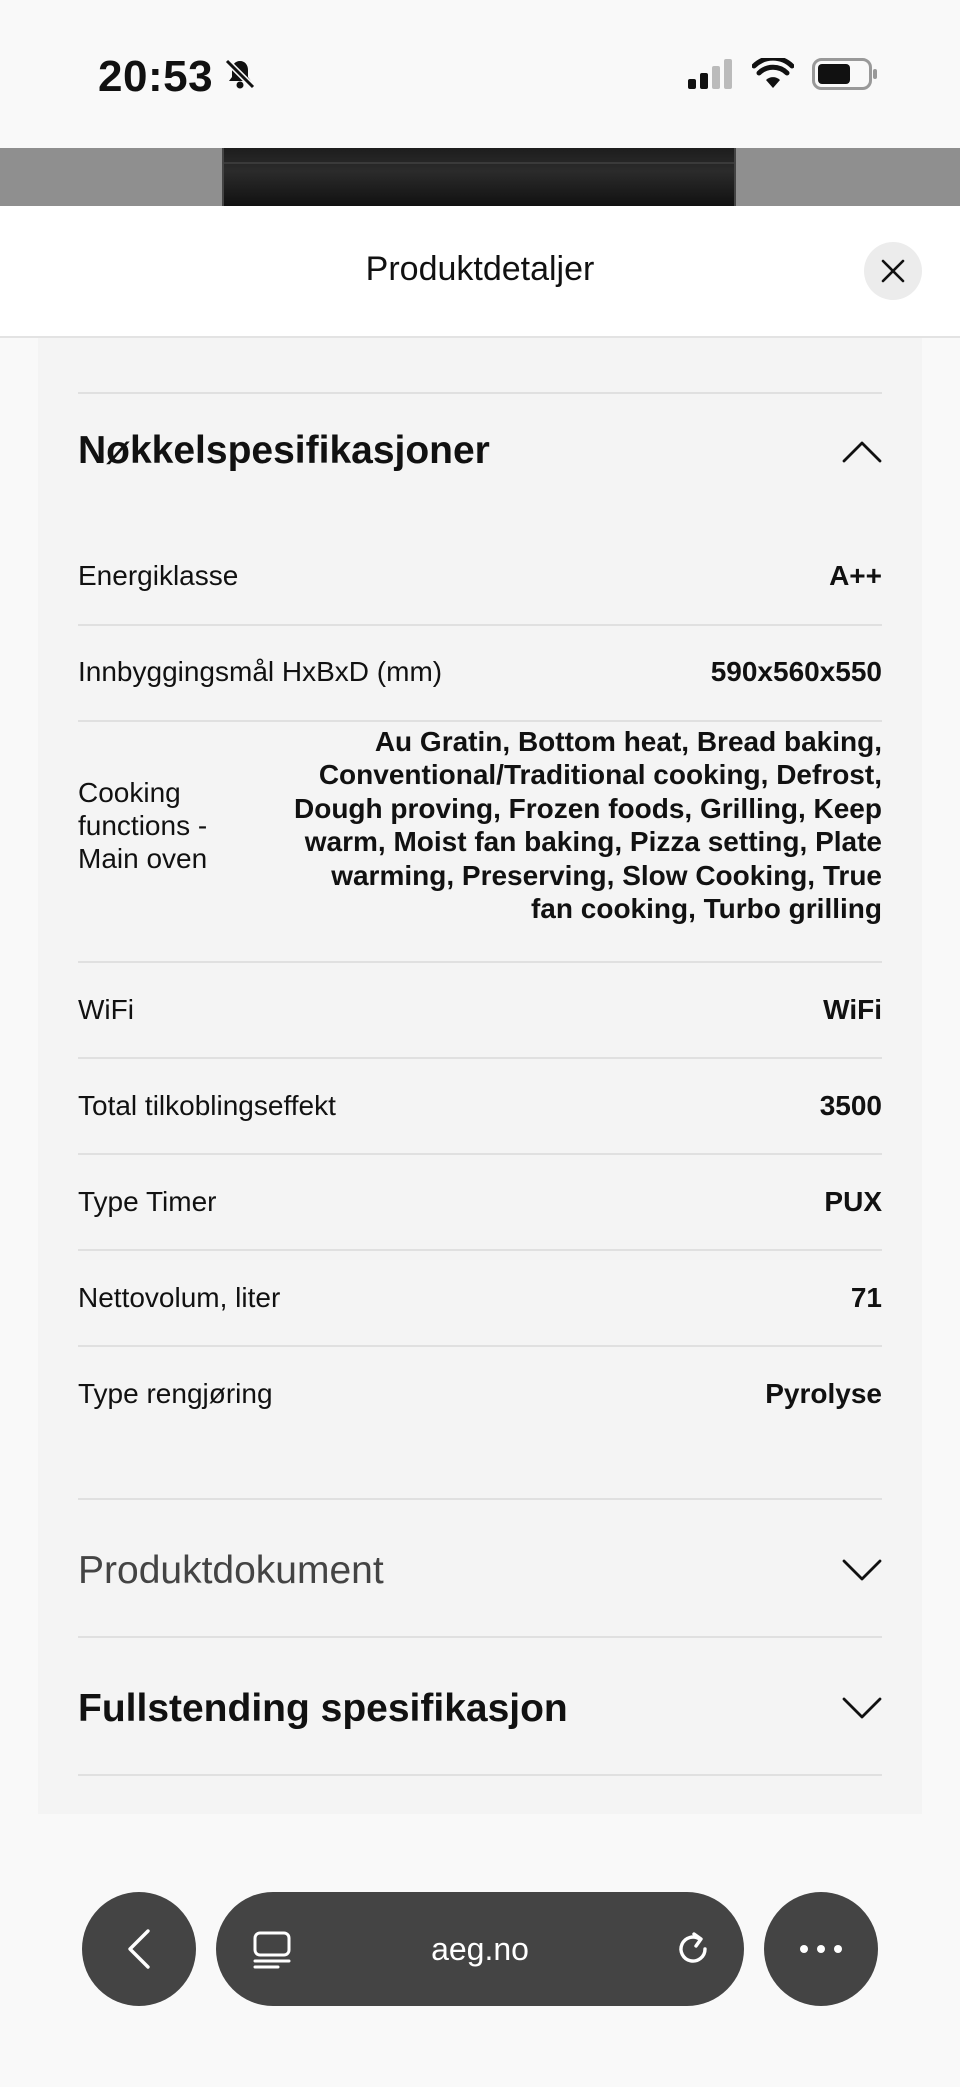  What do you see at coordinates (143, 825) in the screenshot?
I see `spec-label: Cooking functions - Main oven` at bounding box center [143, 825].